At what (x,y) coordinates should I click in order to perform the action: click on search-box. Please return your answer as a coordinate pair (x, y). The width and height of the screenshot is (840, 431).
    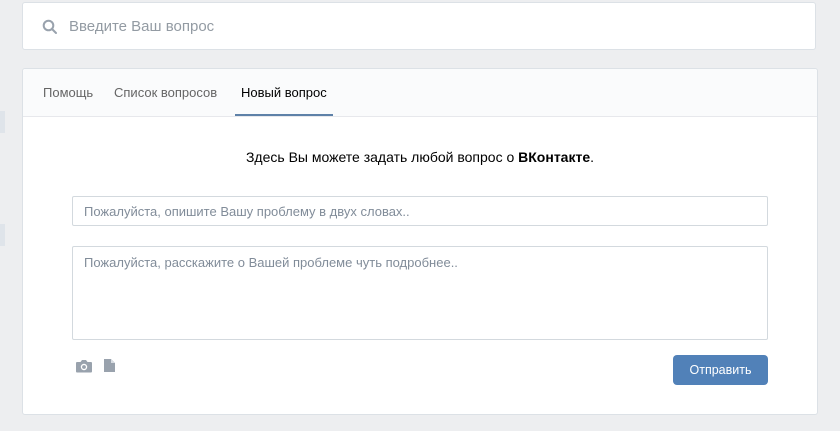
    Looking at the image, I should click on (419, 26).